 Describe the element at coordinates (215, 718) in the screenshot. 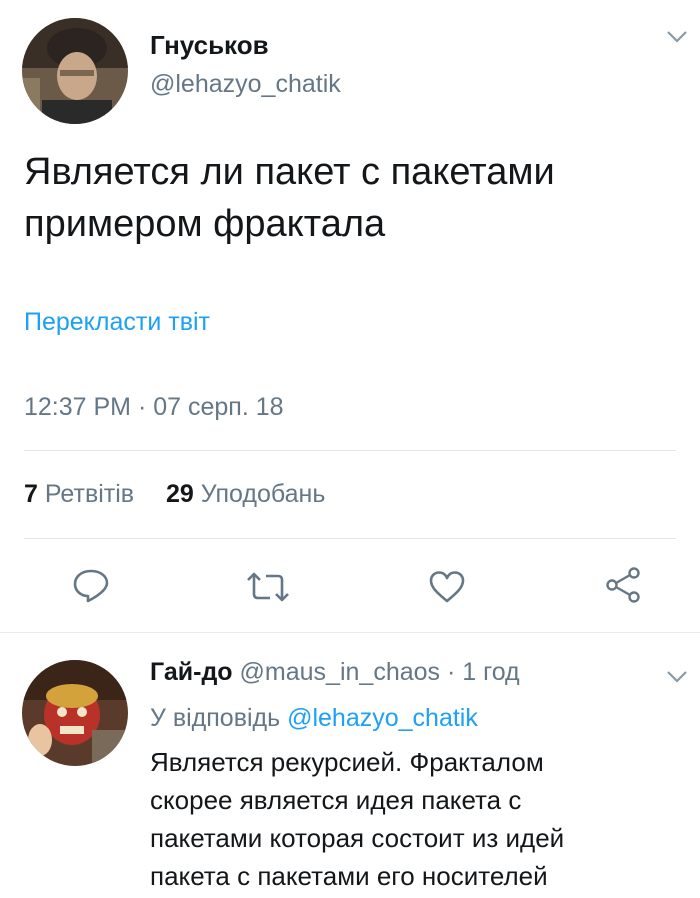

I see `replying-prefix: У відповідь` at that location.